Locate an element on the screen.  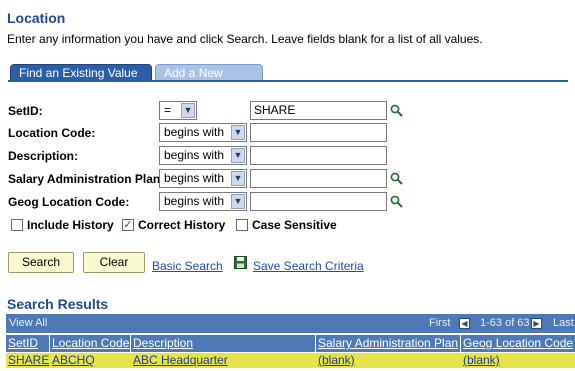
include-history-label: Include History is located at coordinates (70, 225).